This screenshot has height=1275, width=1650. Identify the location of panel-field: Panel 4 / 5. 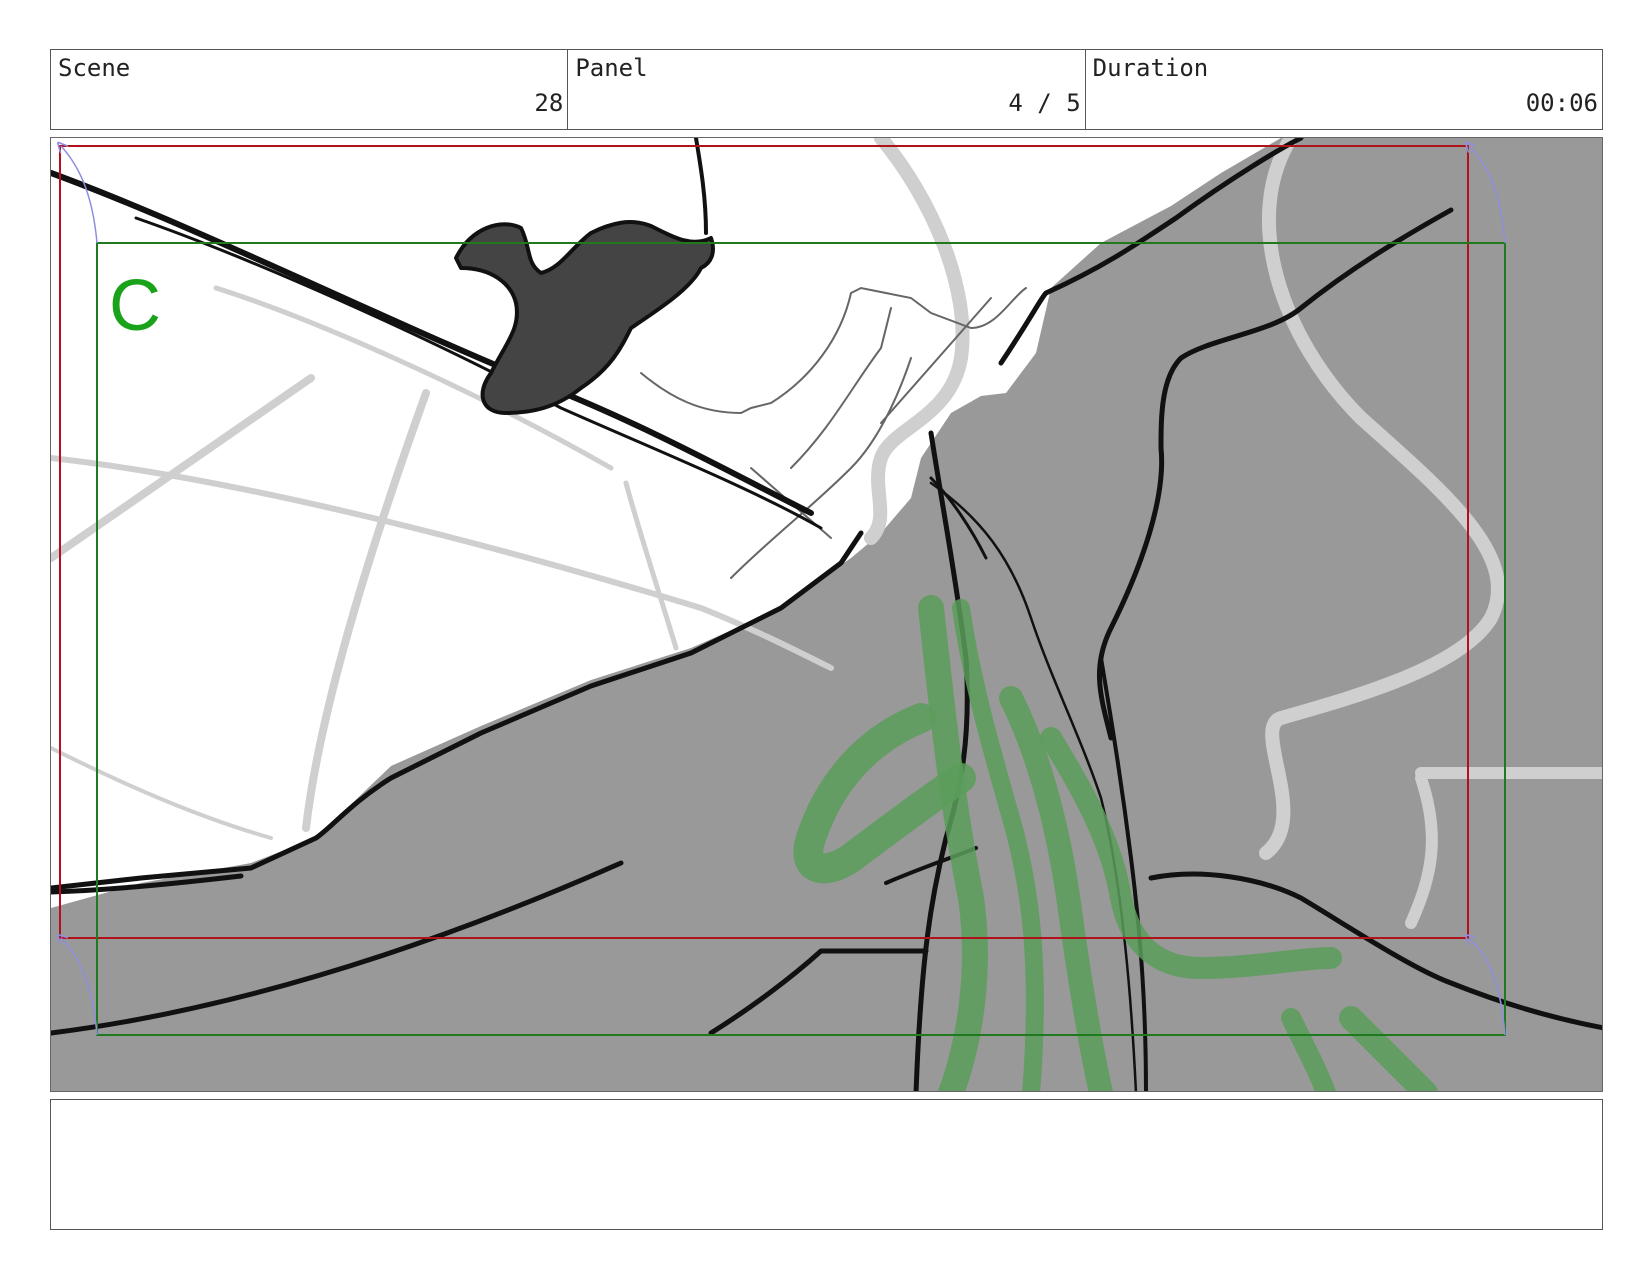
(827, 89).